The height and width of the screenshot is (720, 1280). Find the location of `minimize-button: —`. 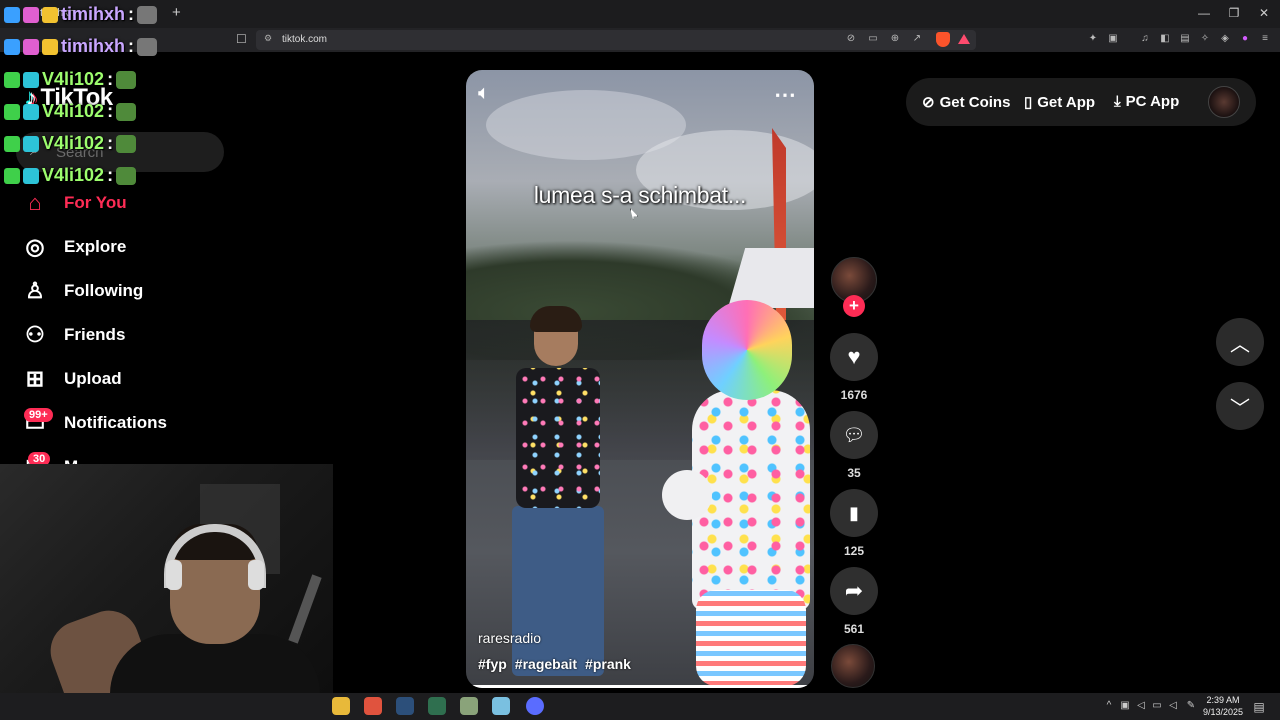

minimize-button: — is located at coordinates (1204, 13).